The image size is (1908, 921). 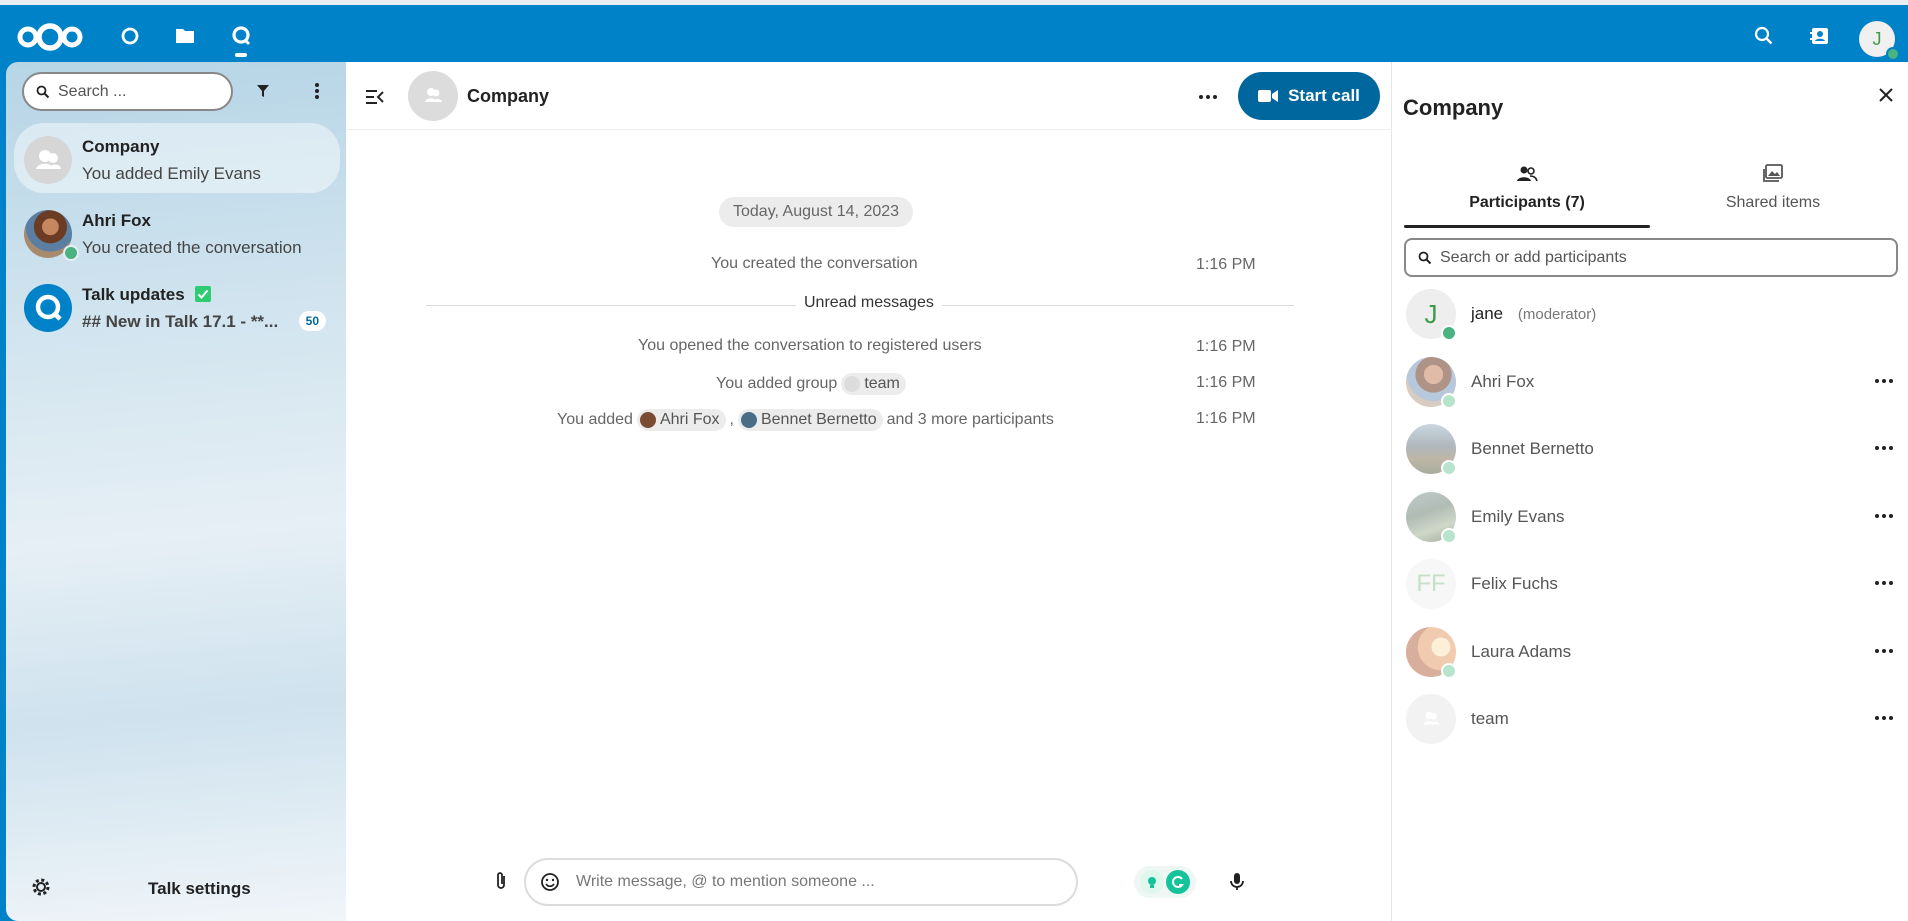 What do you see at coordinates (595, 419) in the screenshot?
I see `message-text: You added` at bounding box center [595, 419].